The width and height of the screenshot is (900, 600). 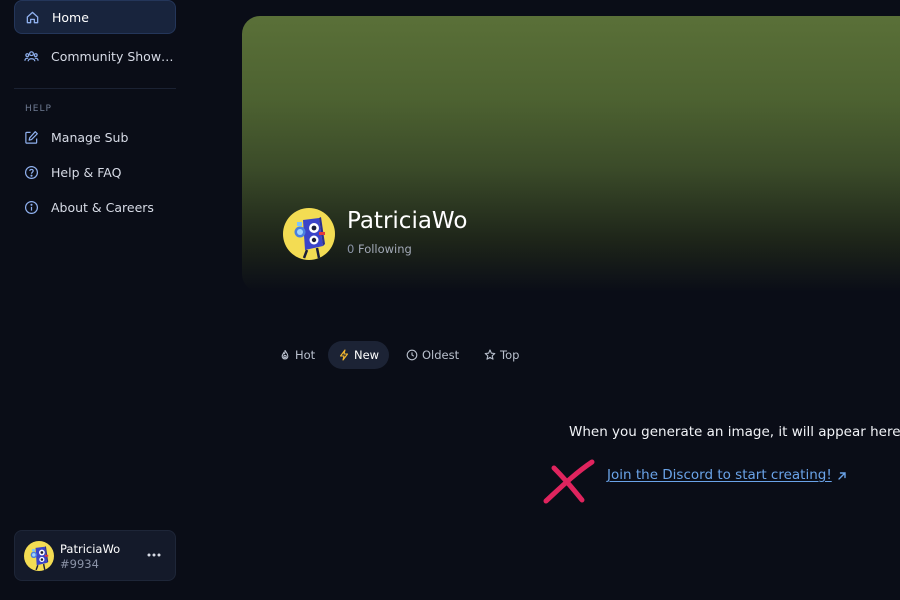 I want to click on tab-label: Top, so click(x=510, y=355).